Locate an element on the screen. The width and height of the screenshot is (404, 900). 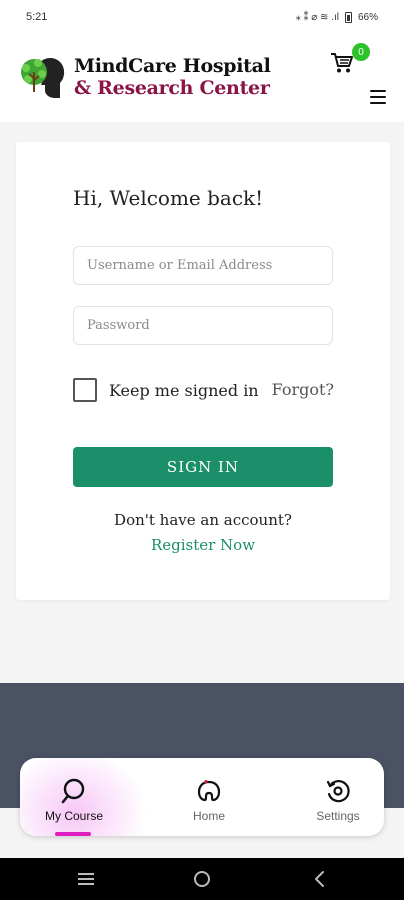
recents-icon is located at coordinates (86, 879).